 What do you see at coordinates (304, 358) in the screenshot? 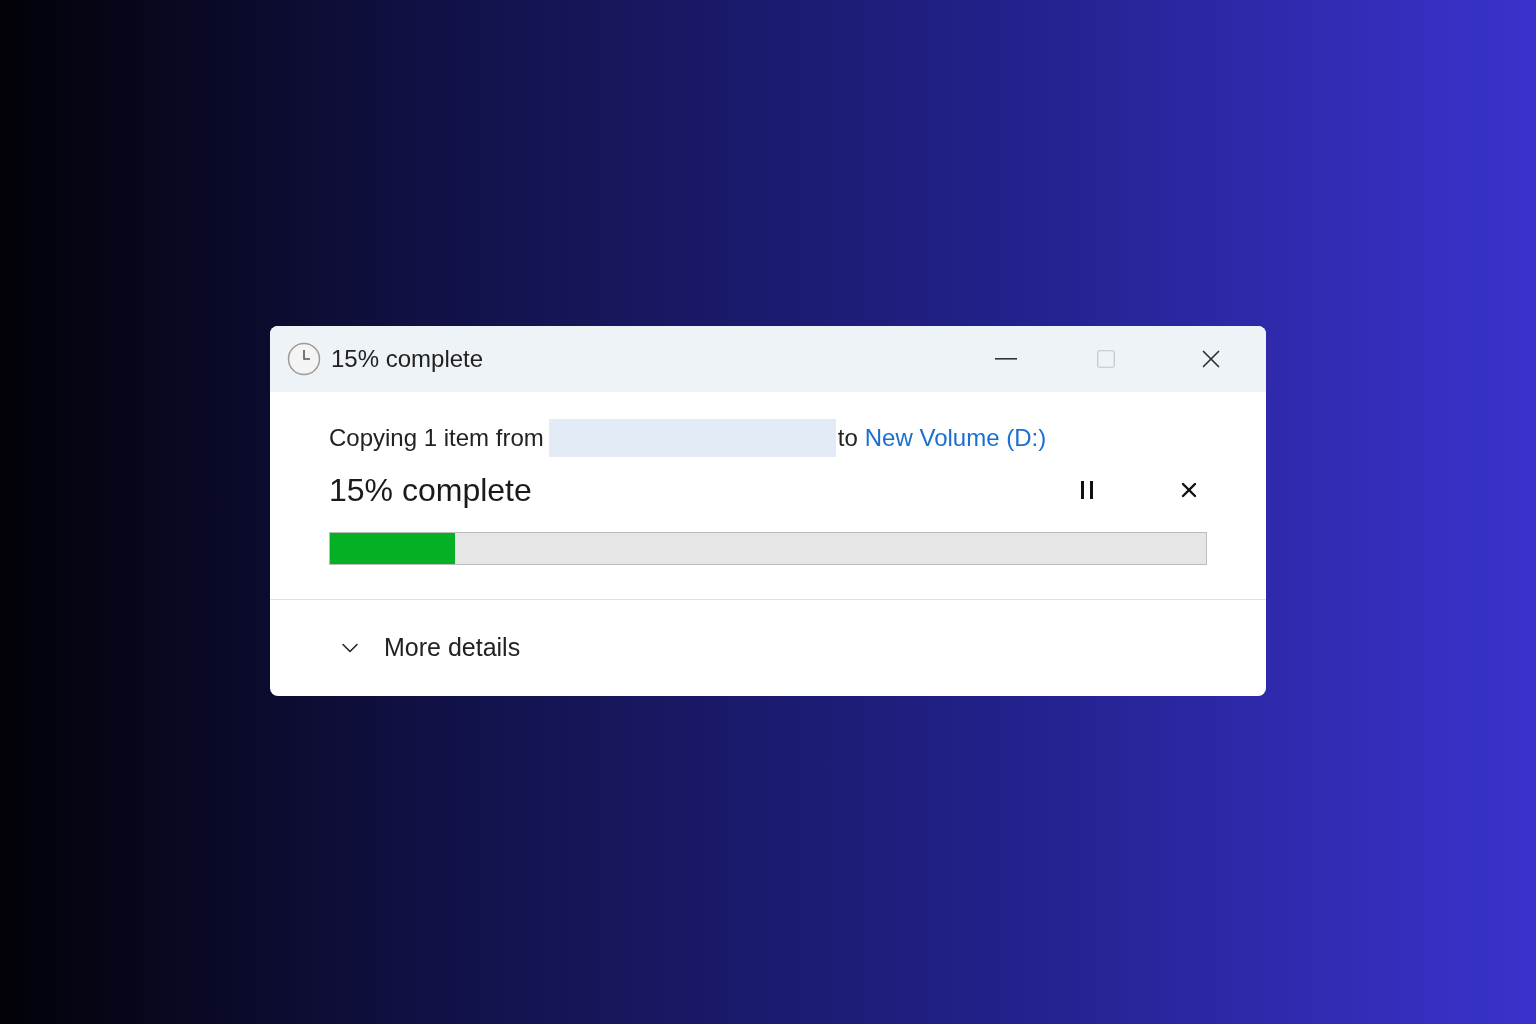
I see `clock-icon` at bounding box center [304, 358].